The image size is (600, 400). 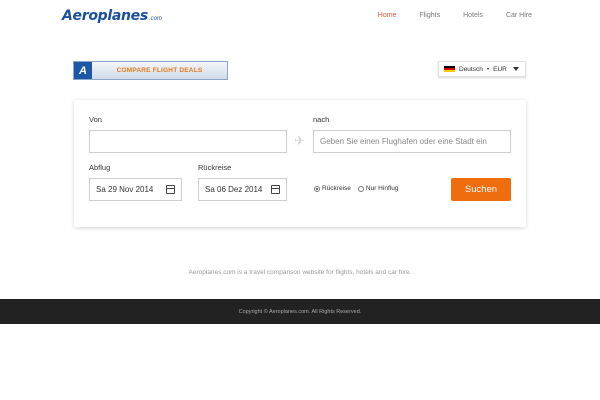 What do you see at coordinates (471, 69) in the screenshot?
I see `language-label: Deutsch` at bounding box center [471, 69].